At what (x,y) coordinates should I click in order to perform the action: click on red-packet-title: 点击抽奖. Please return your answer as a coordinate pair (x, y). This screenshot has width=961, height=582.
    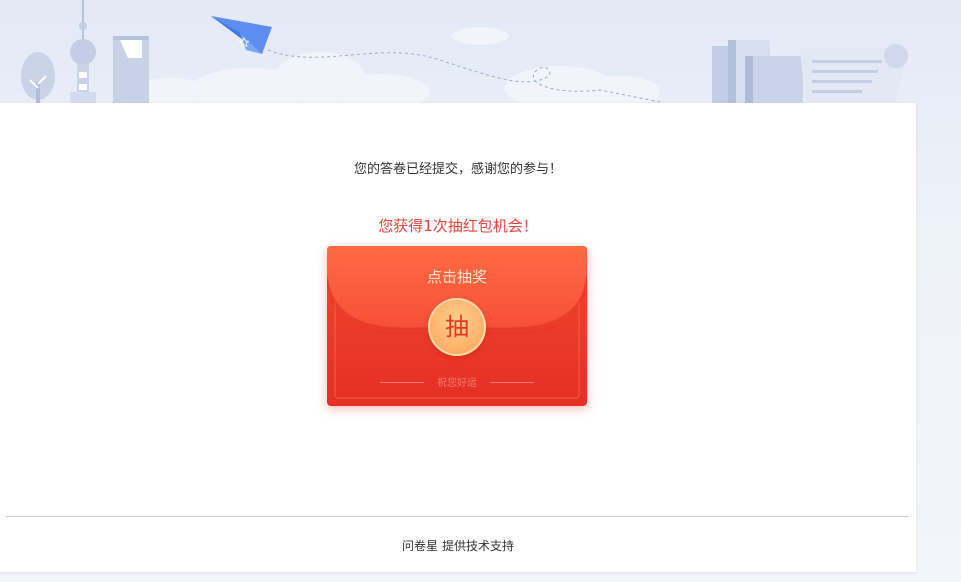
    Looking at the image, I should click on (456, 277).